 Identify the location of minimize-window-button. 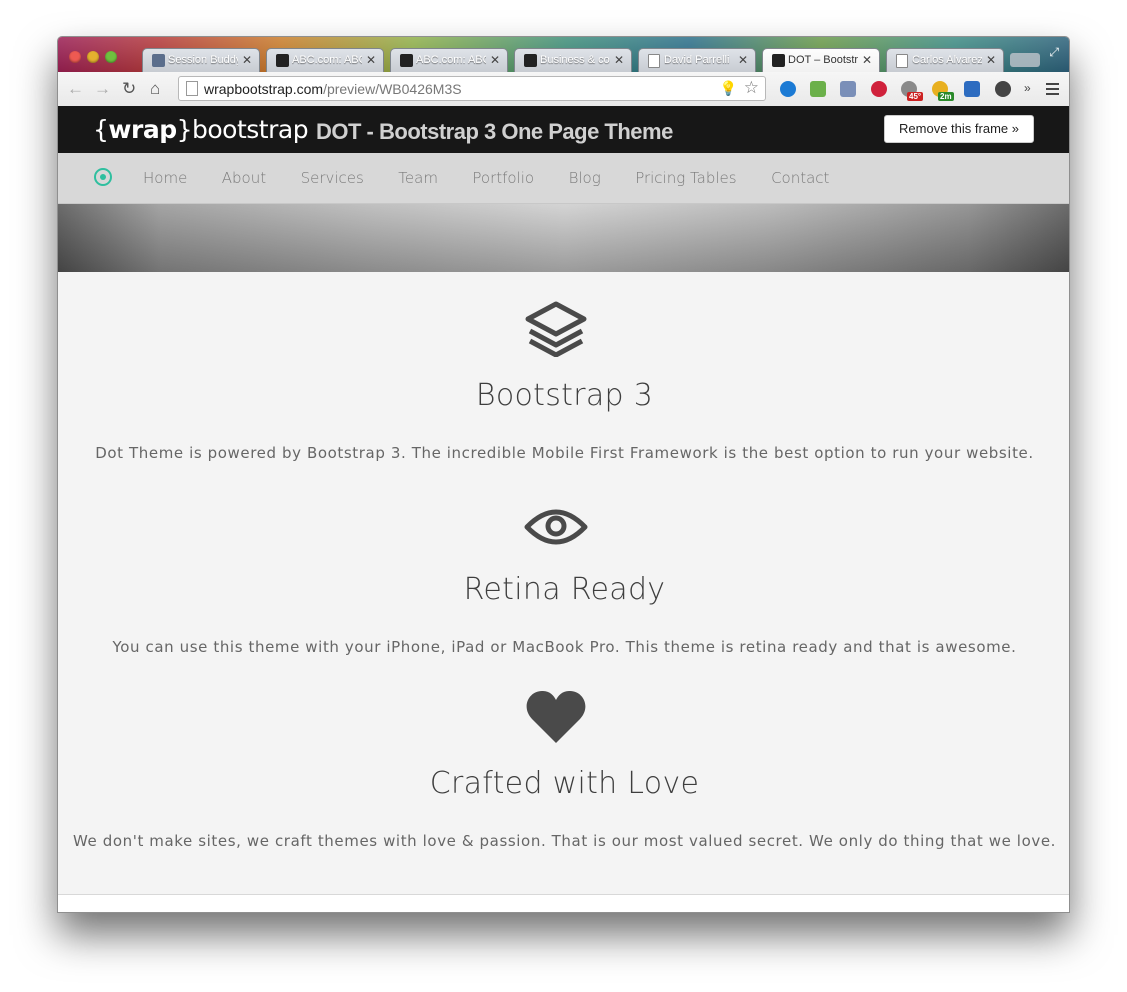
(93, 57).